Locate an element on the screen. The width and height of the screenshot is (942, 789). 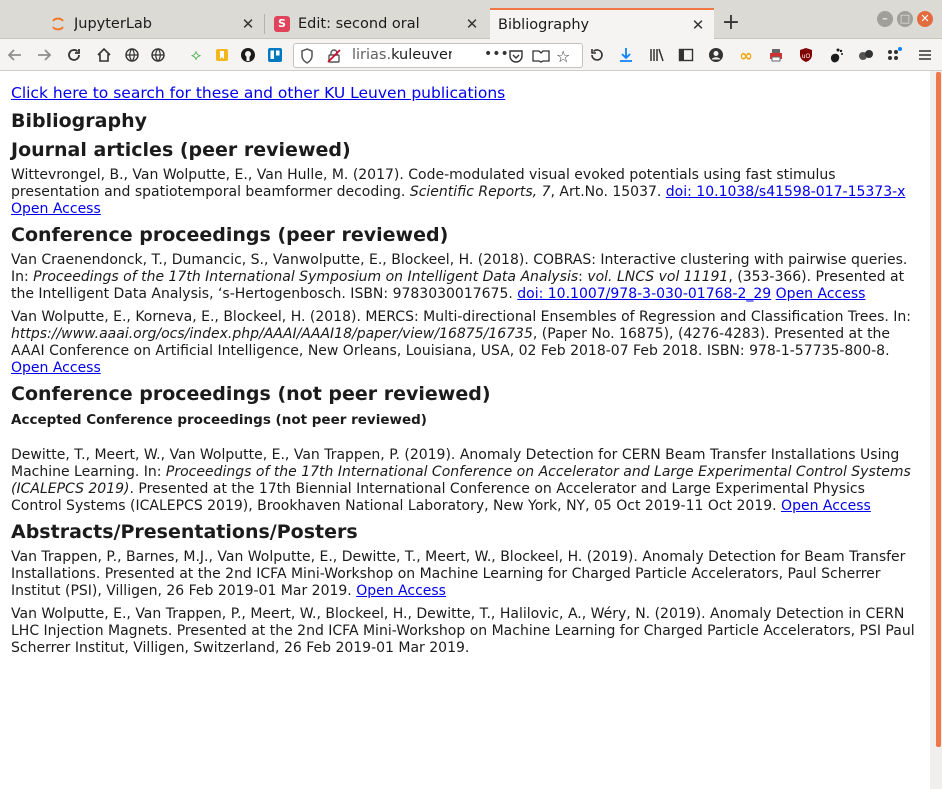
ublock-icon: uO is located at coordinates (806, 55).